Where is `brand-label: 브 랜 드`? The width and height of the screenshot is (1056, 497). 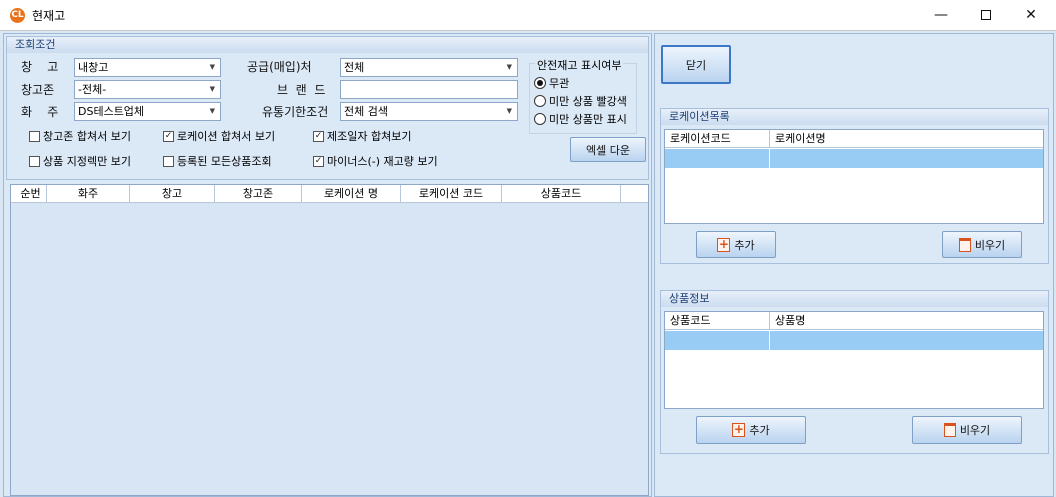 brand-label: 브 랜 드 is located at coordinates (301, 90).